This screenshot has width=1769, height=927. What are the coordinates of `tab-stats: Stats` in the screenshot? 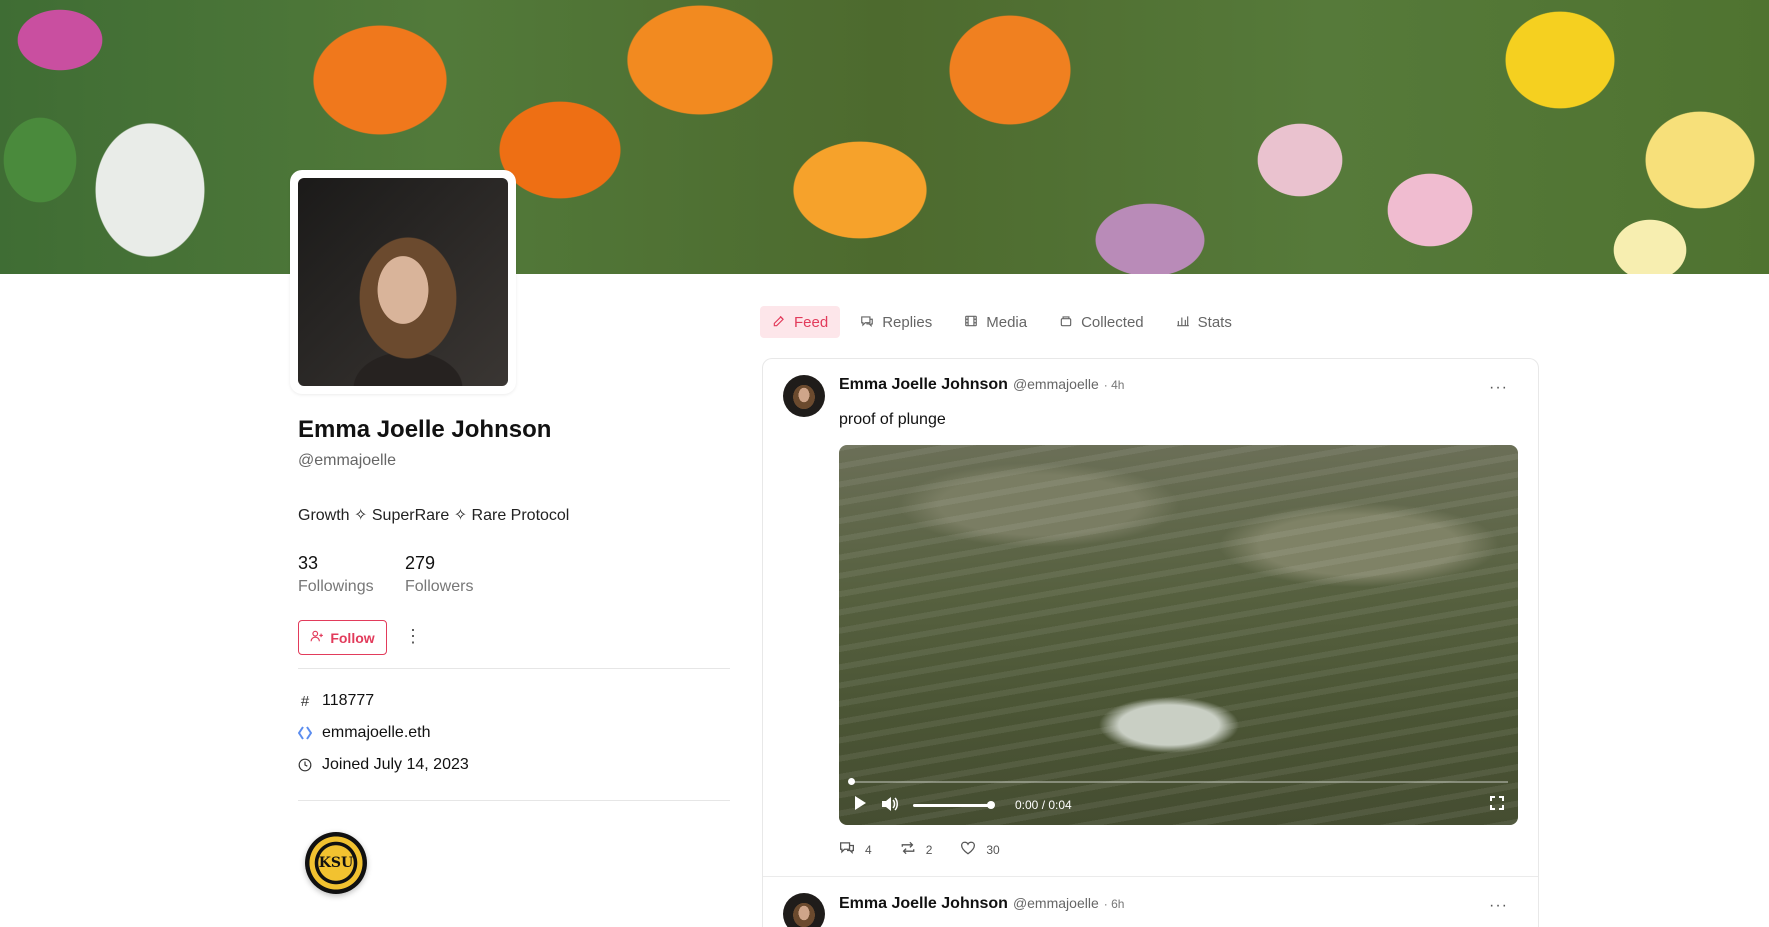 It's located at (1204, 322).